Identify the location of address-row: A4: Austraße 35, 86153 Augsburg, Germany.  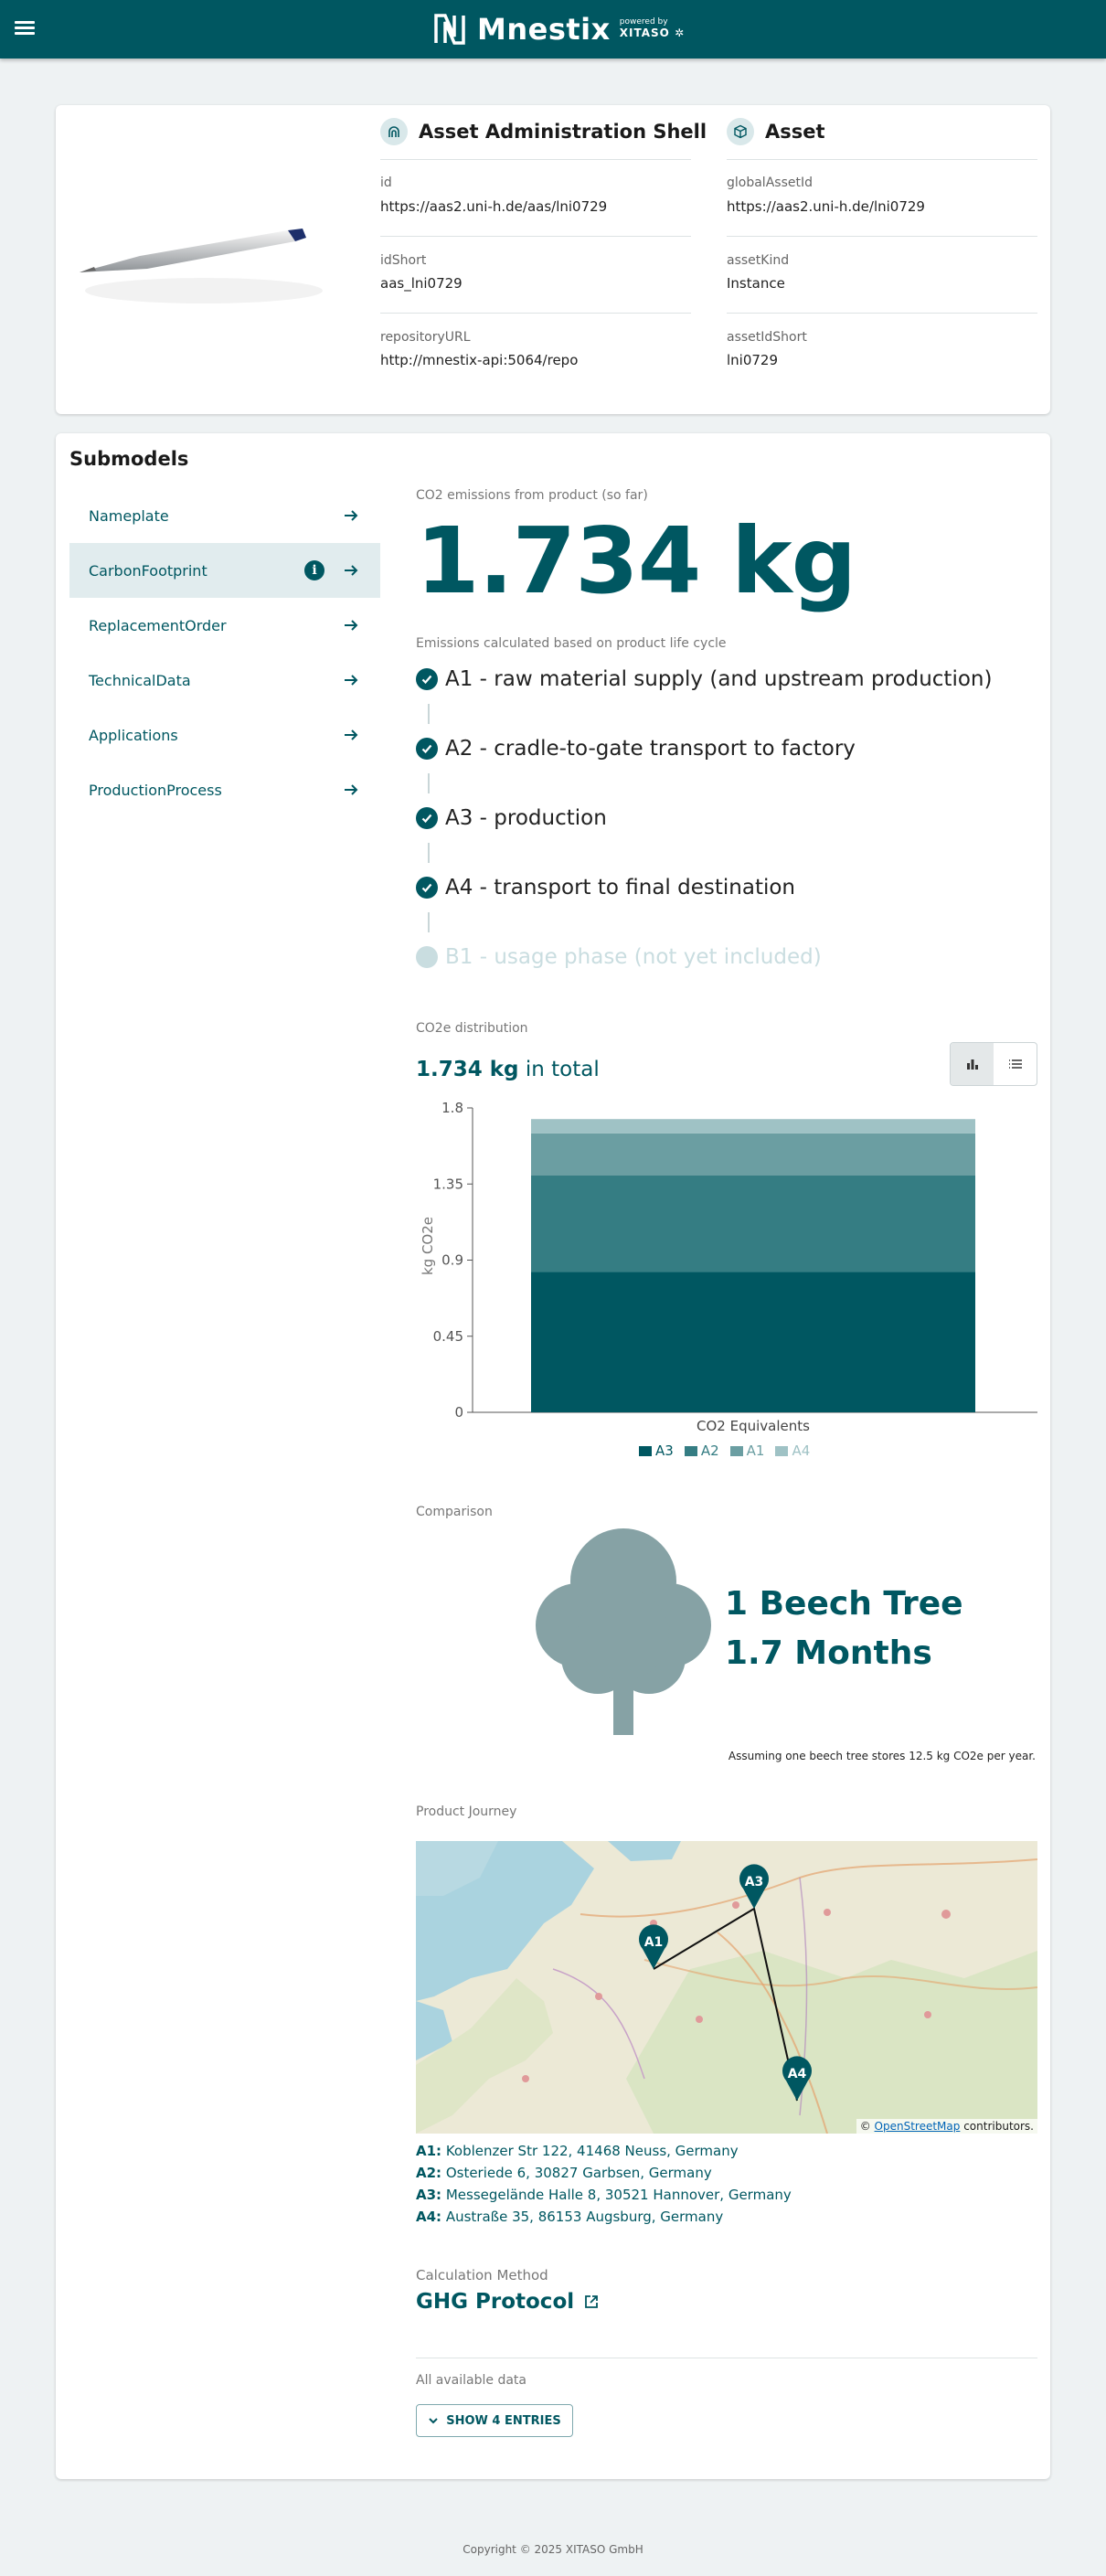
(569, 2217).